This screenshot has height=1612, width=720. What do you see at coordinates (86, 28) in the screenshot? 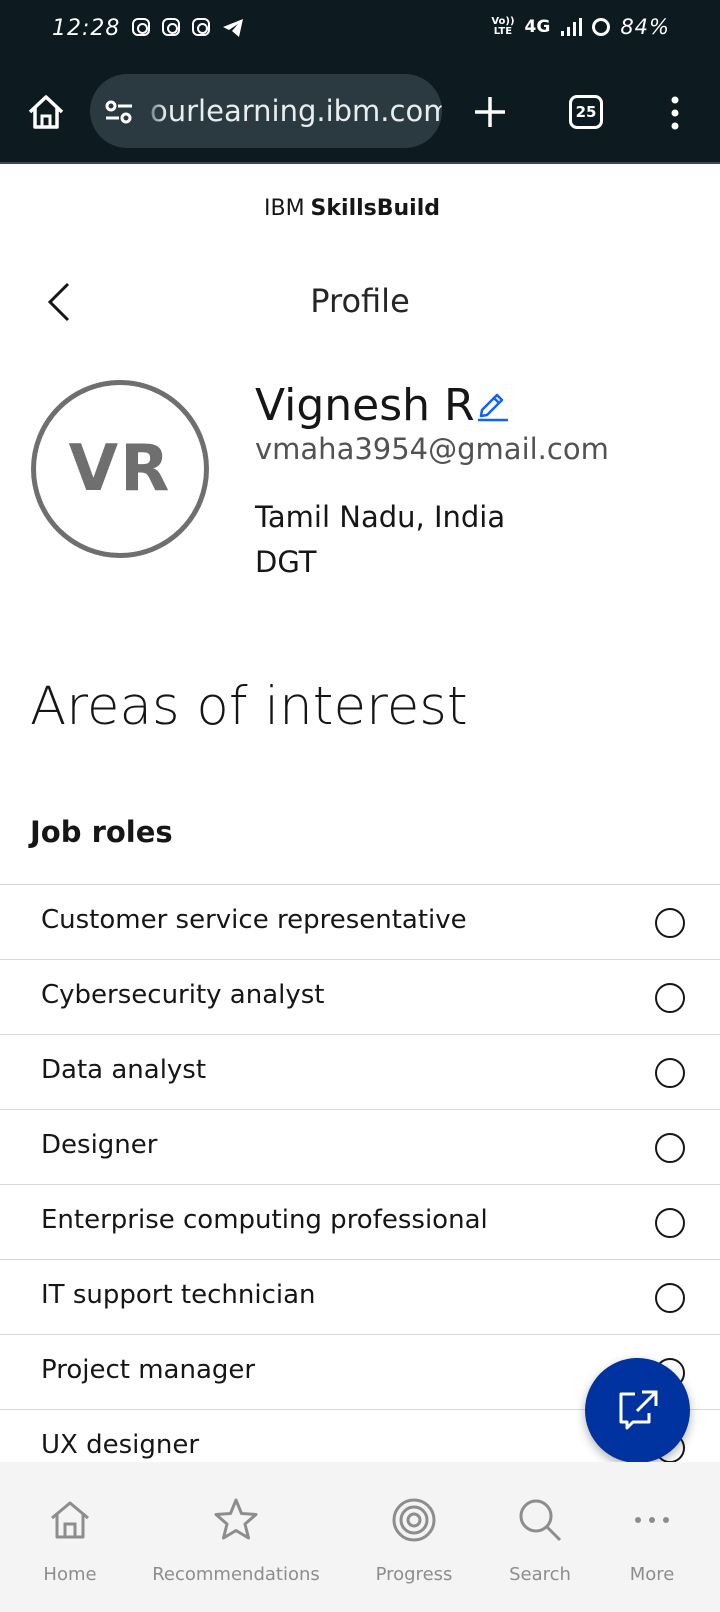
I see `status-time: 12:28` at bounding box center [86, 28].